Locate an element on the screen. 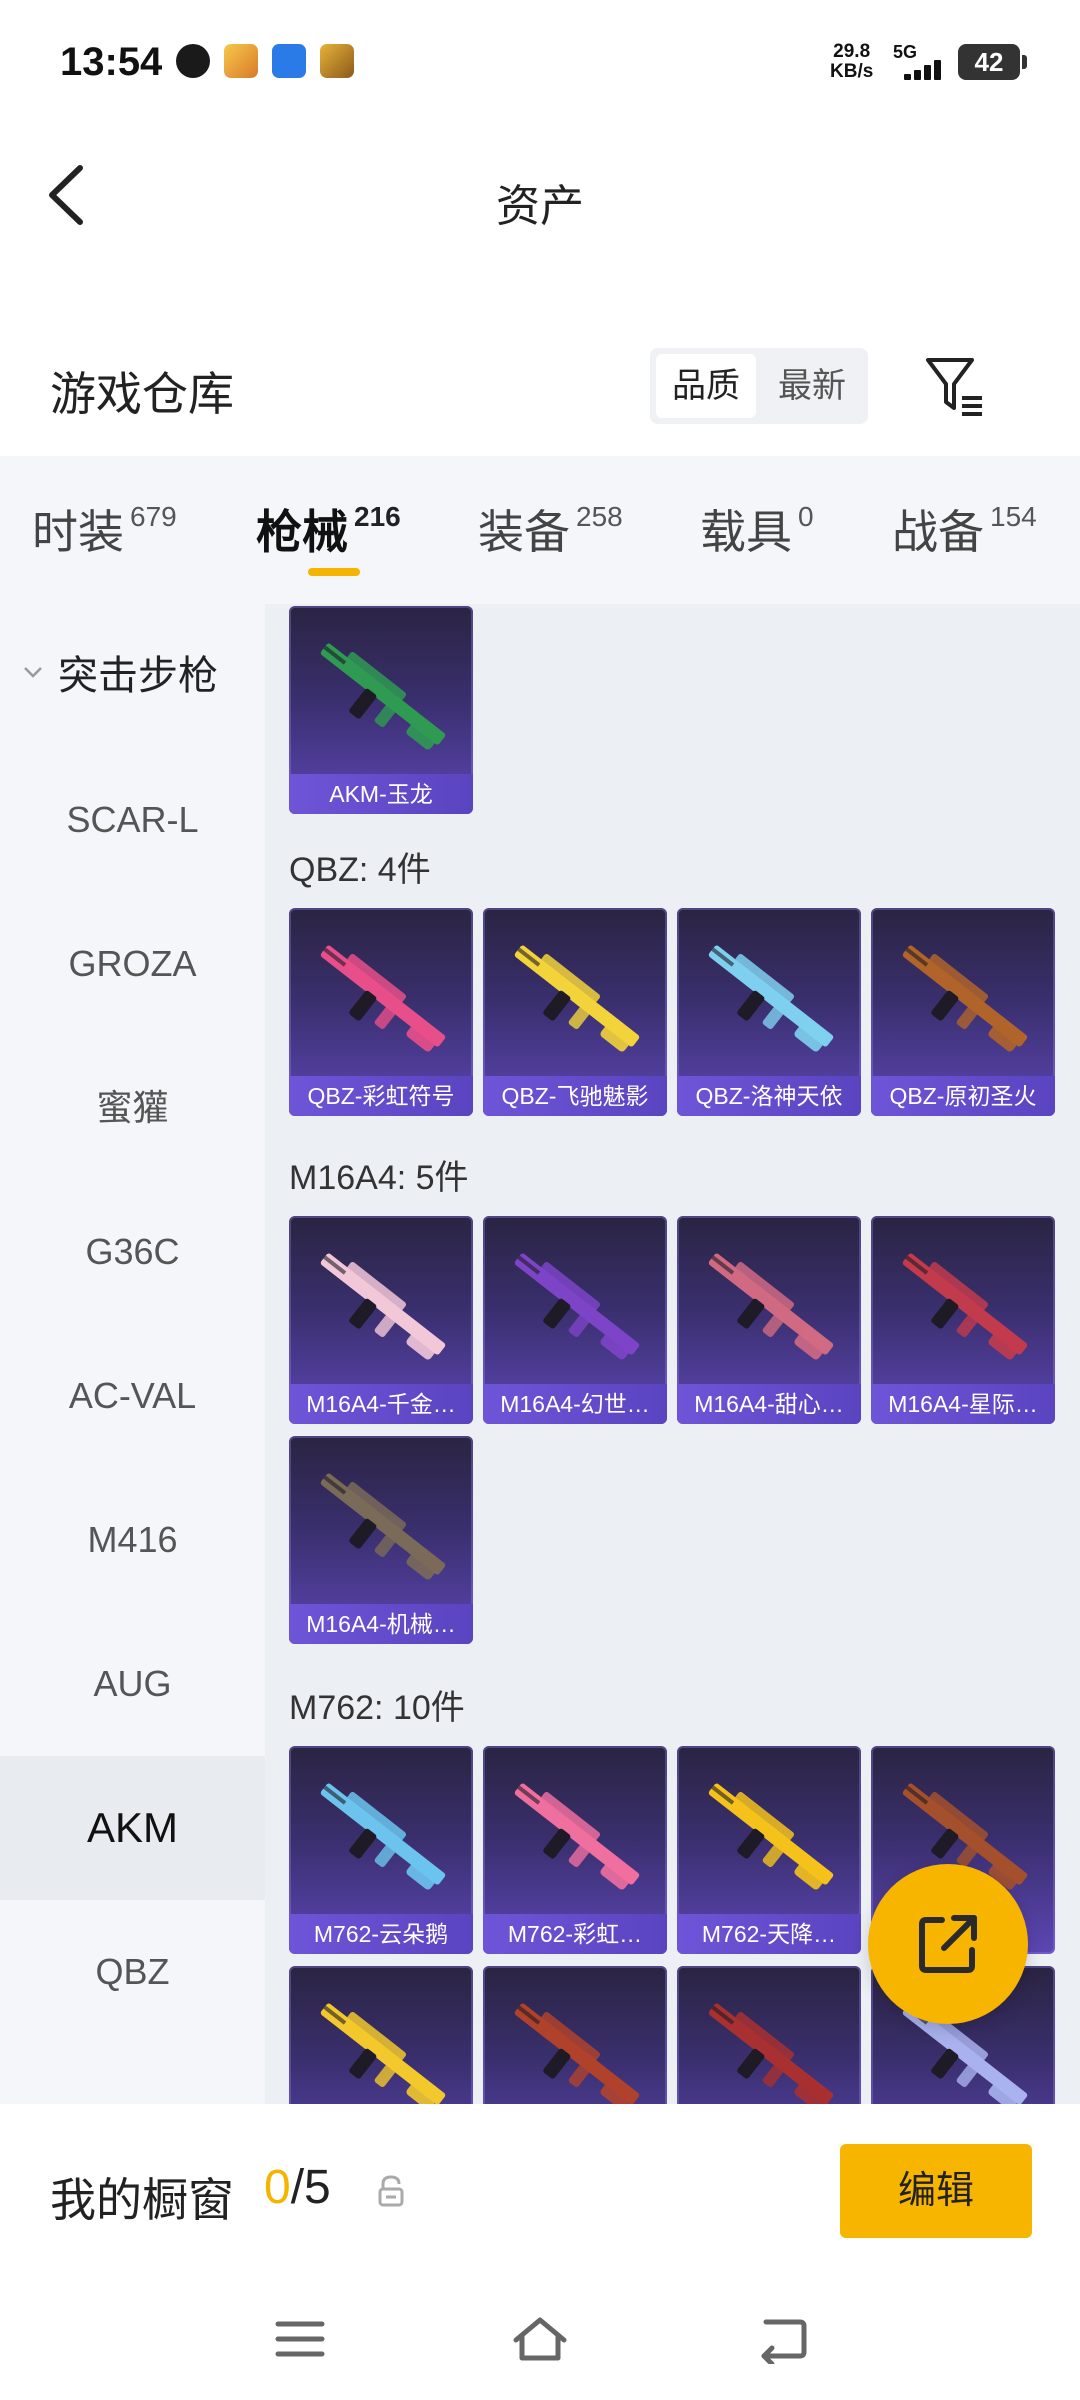 This screenshot has height=2400, width=1080. tab-label: 载具 is located at coordinates (746, 532).